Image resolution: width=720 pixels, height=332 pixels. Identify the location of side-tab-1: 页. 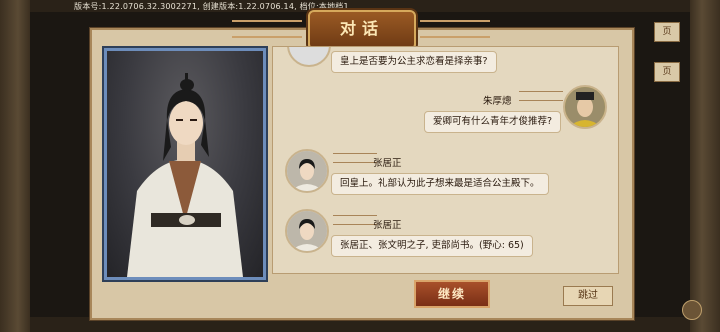
(667, 32).